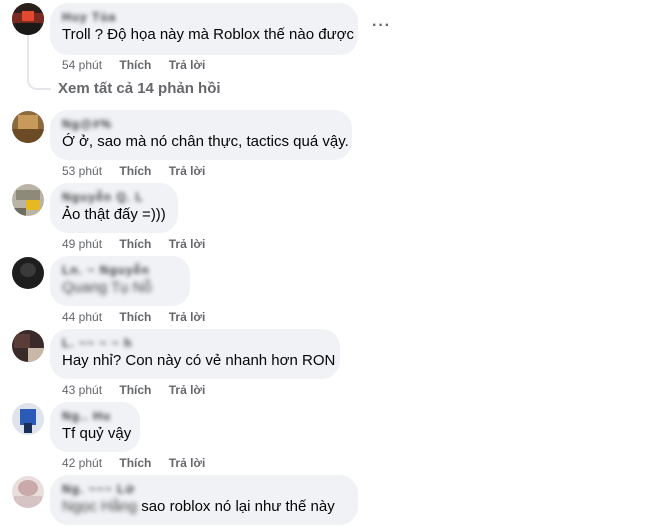  What do you see at coordinates (99, 507) in the screenshot?
I see `tagged-user: Ngọc Hằng` at bounding box center [99, 507].